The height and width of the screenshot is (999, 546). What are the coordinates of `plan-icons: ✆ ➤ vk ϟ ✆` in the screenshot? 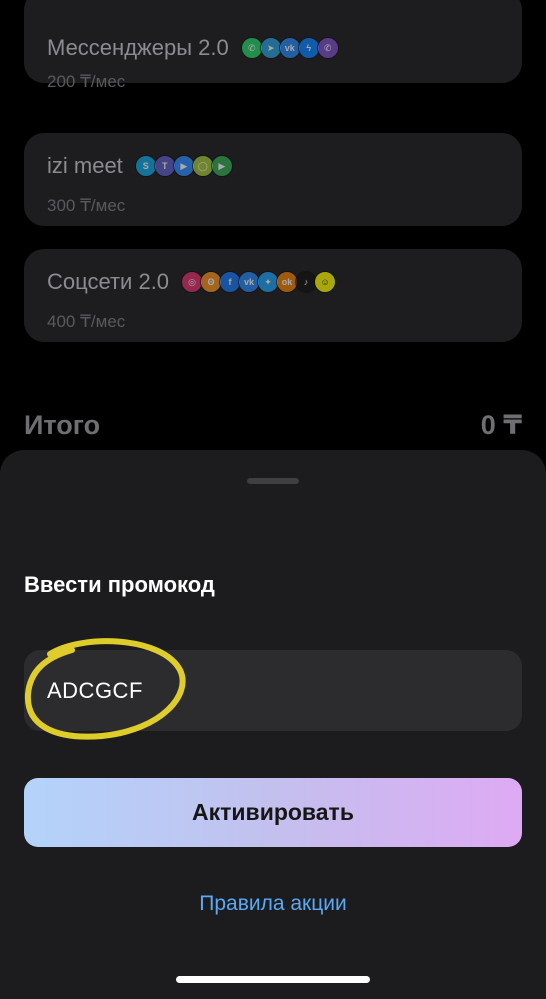 It's located at (289, 48).